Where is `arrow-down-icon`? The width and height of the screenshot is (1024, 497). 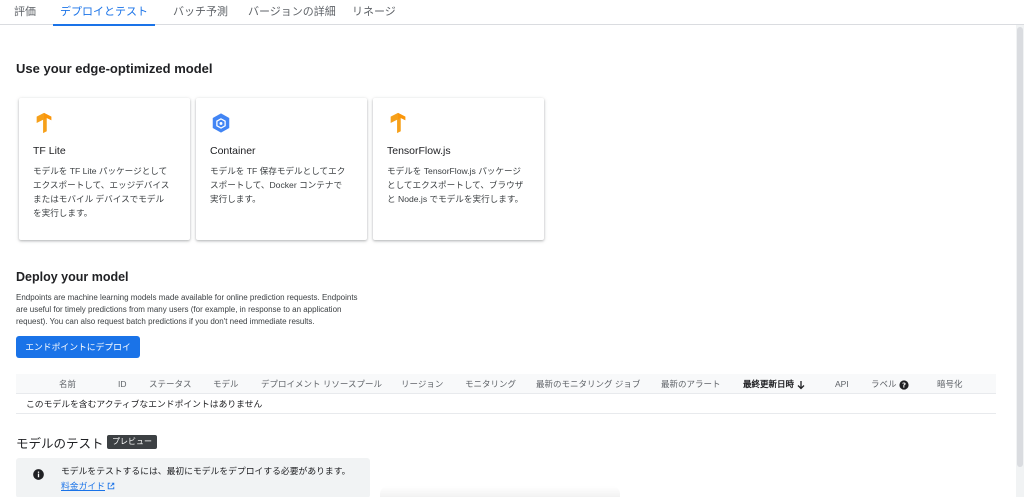
arrow-down-icon is located at coordinates (801, 385).